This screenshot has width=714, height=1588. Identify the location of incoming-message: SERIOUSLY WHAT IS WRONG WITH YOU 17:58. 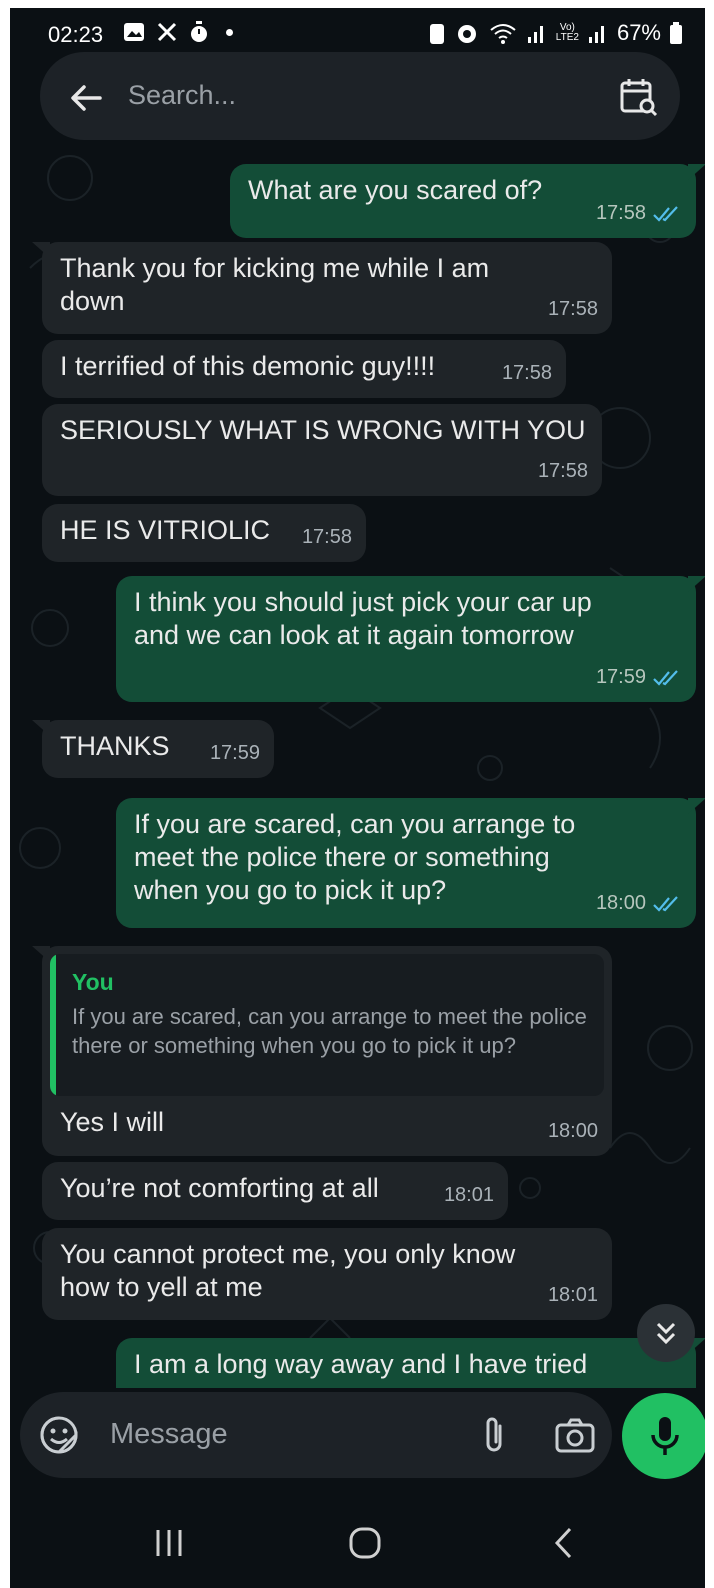
(322, 450).